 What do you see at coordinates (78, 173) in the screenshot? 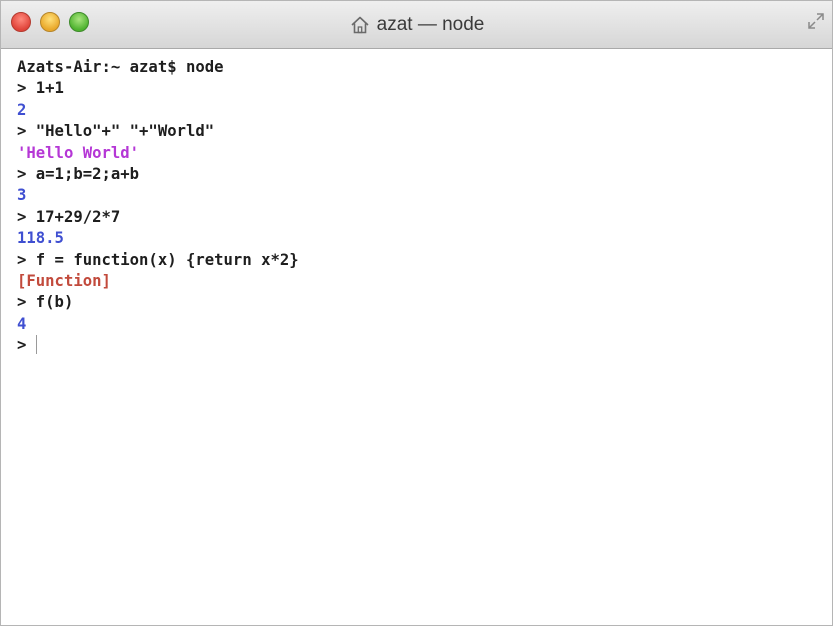
I see `repl-input-line: > a=1;b=2;a+b` at bounding box center [78, 173].